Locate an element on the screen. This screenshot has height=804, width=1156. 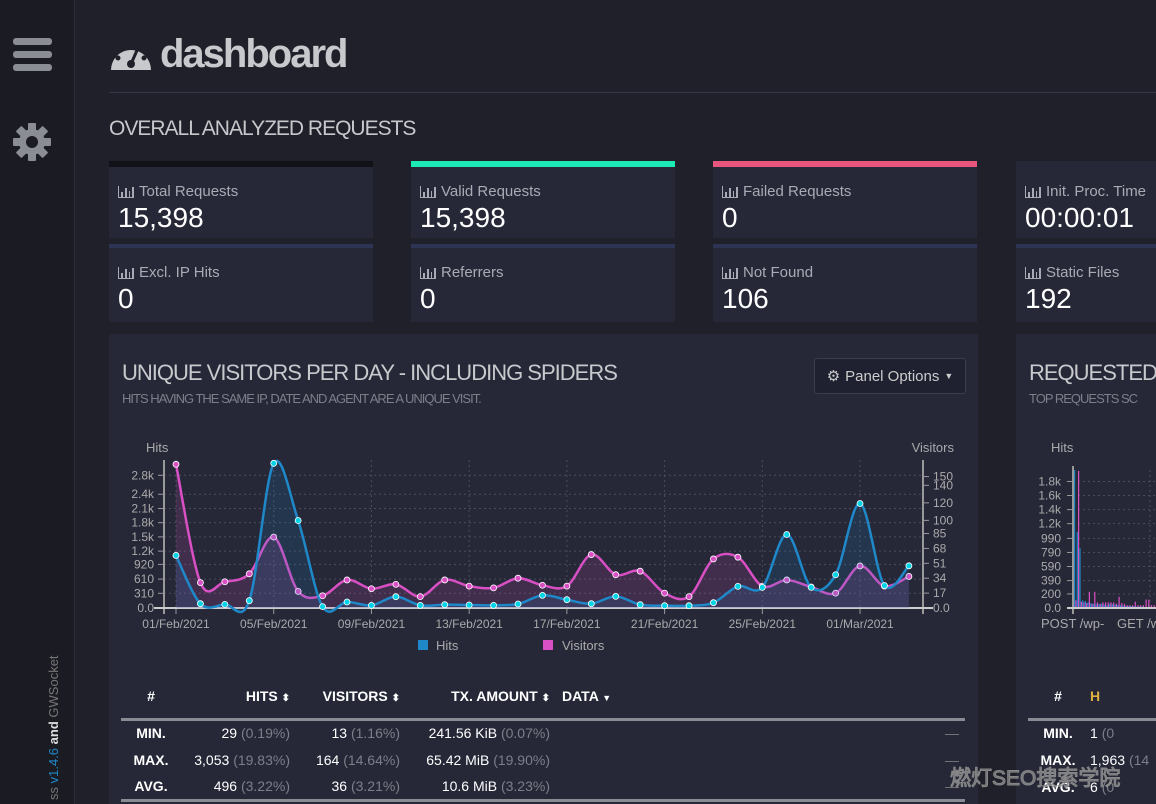
x-tick-label: 17/Feb/2021 is located at coordinates (567, 624).